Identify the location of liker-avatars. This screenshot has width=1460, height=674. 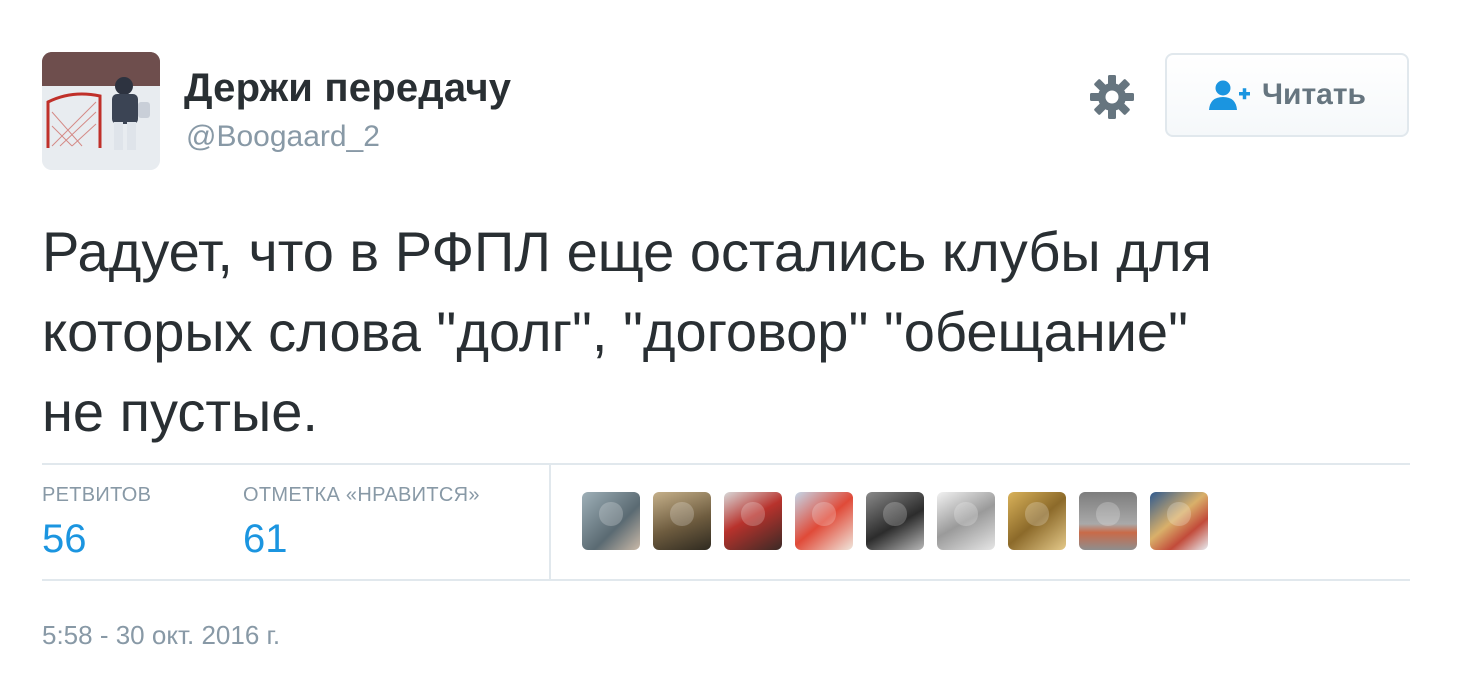
(901, 521).